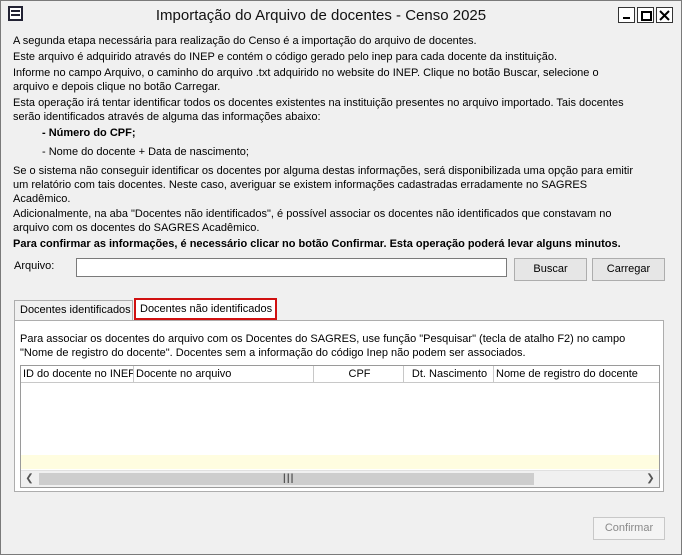 This screenshot has height=555, width=682. Describe the element at coordinates (628, 269) in the screenshot. I see `load-button: Carregar` at that location.